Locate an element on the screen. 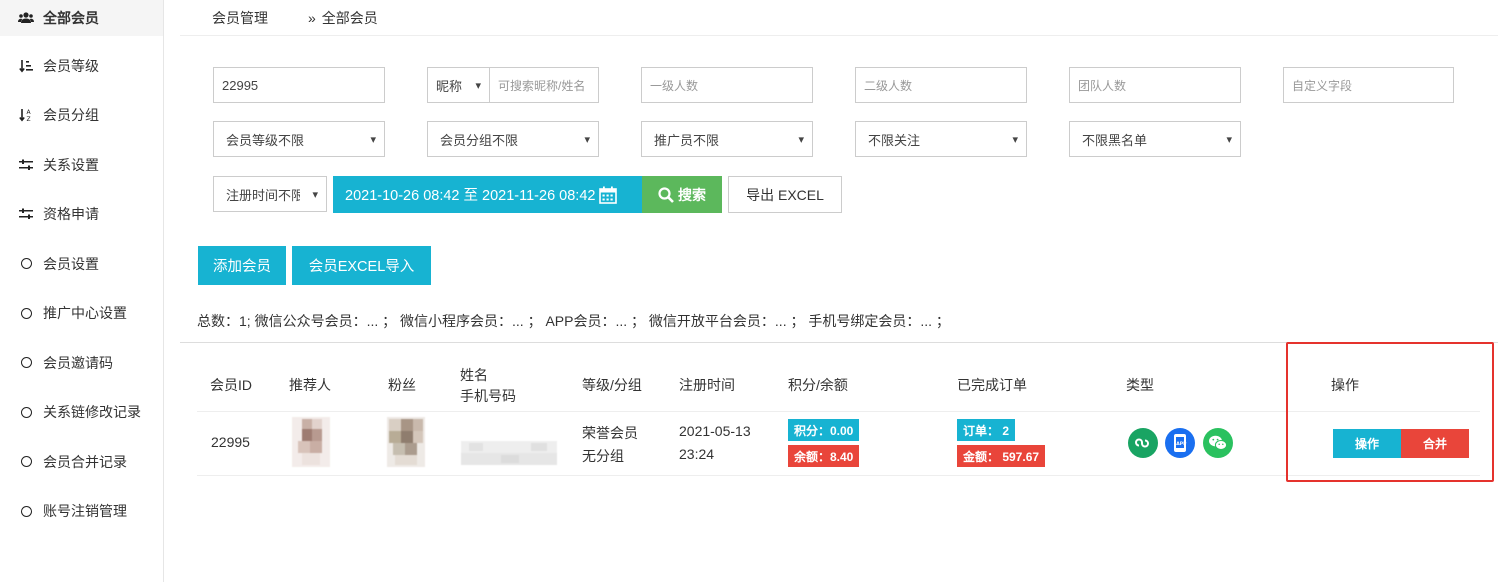 This screenshot has height=582, width=1498. date-range-picker: 2021-10-26 08:42 至 2021-11-26 08:42 is located at coordinates (488, 194).